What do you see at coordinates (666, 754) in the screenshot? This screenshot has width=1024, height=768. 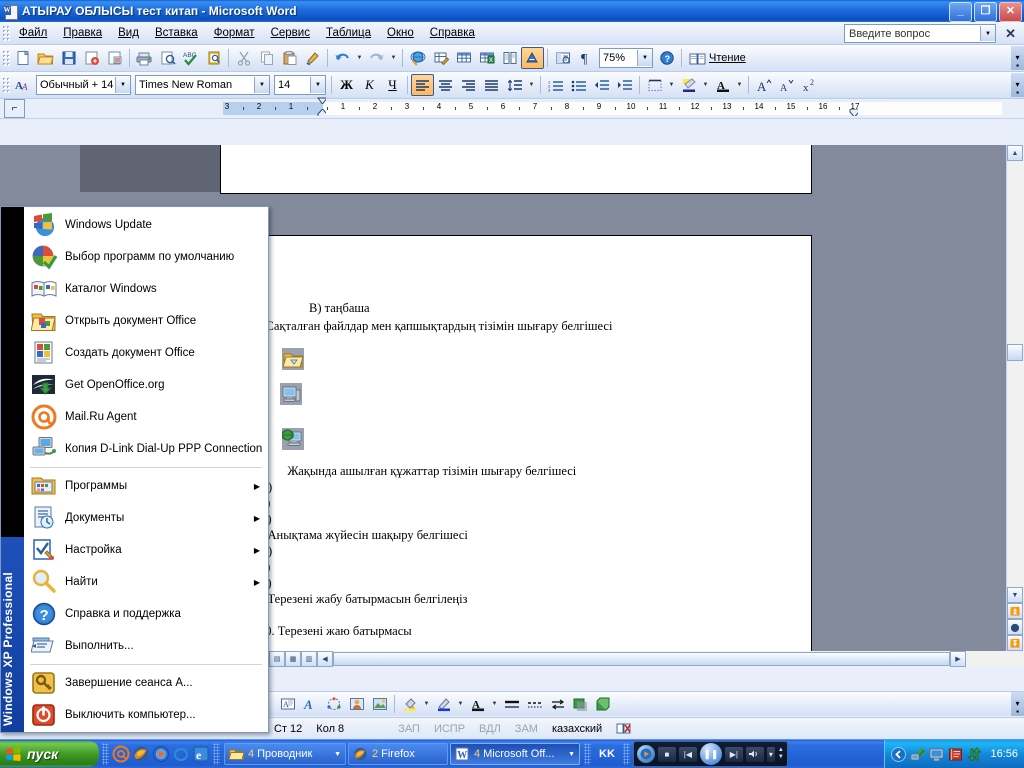 I see `media-stop-button: ■` at bounding box center [666, 754].